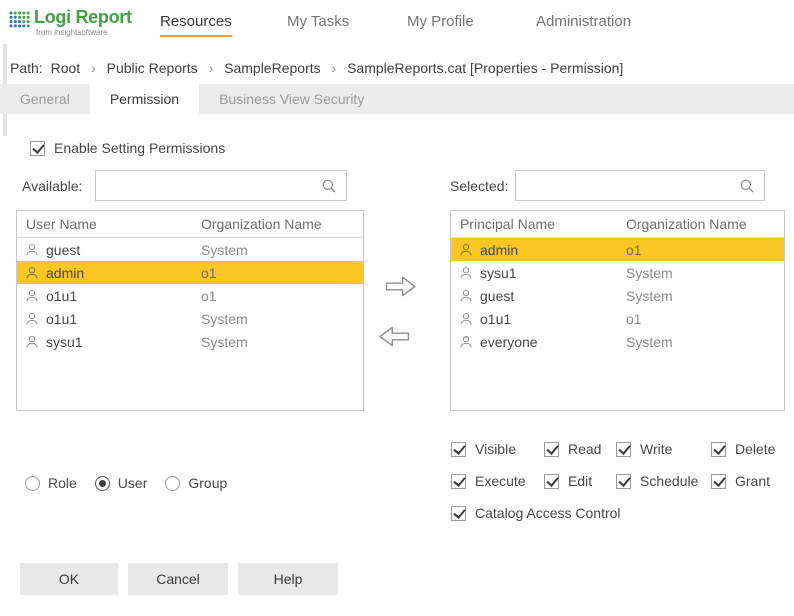 Image resolution: width=794 pixels, height=616 pixels. I want to click on available-row-admin: admin o1, so click(190, 272).